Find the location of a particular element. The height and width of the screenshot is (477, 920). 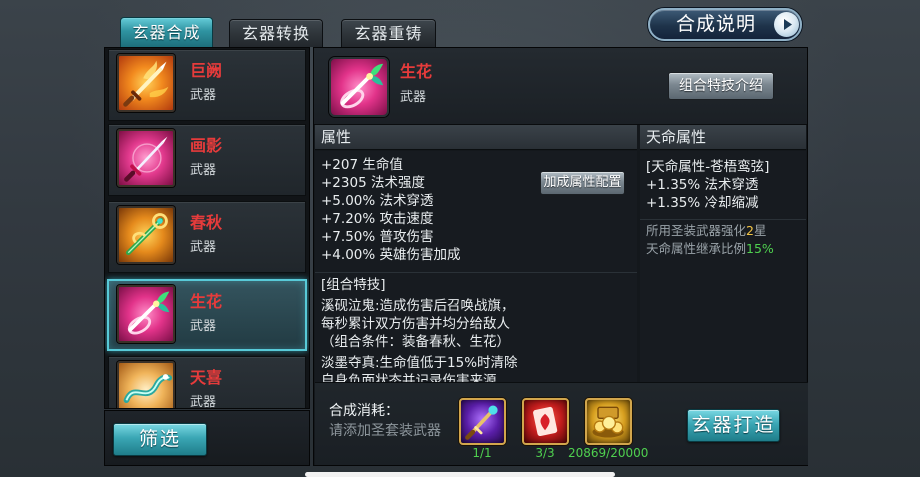

filter-bar: 筛选 is located at coordinates (207, 438).